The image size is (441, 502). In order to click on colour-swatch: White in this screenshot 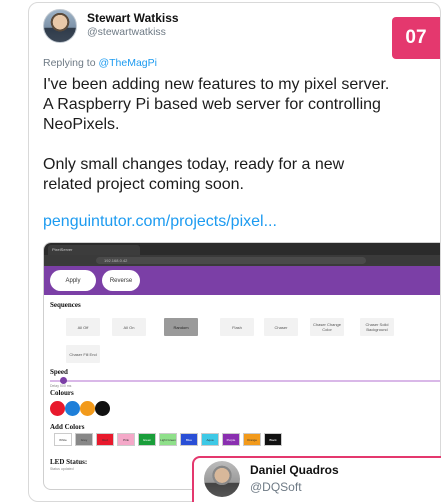, I will do `click(63, 439)`.